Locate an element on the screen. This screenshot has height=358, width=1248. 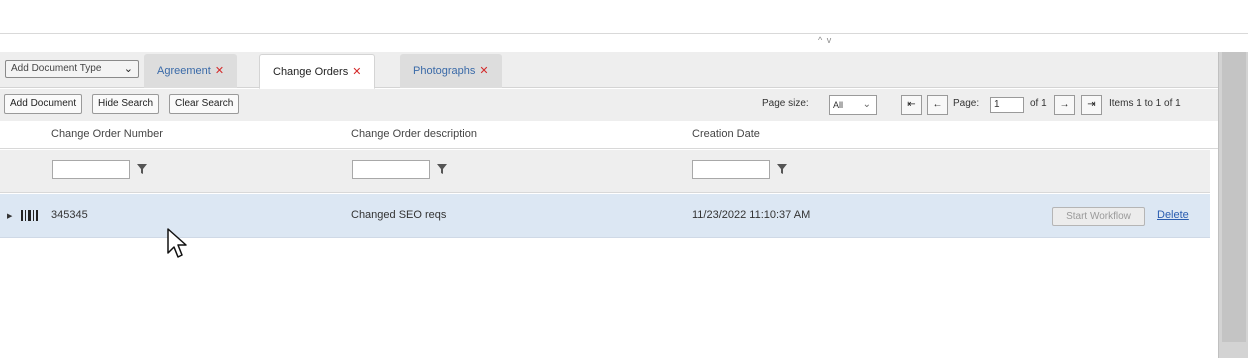
column-header-creation-date: Creation Date is located at coordinates (726, 134).